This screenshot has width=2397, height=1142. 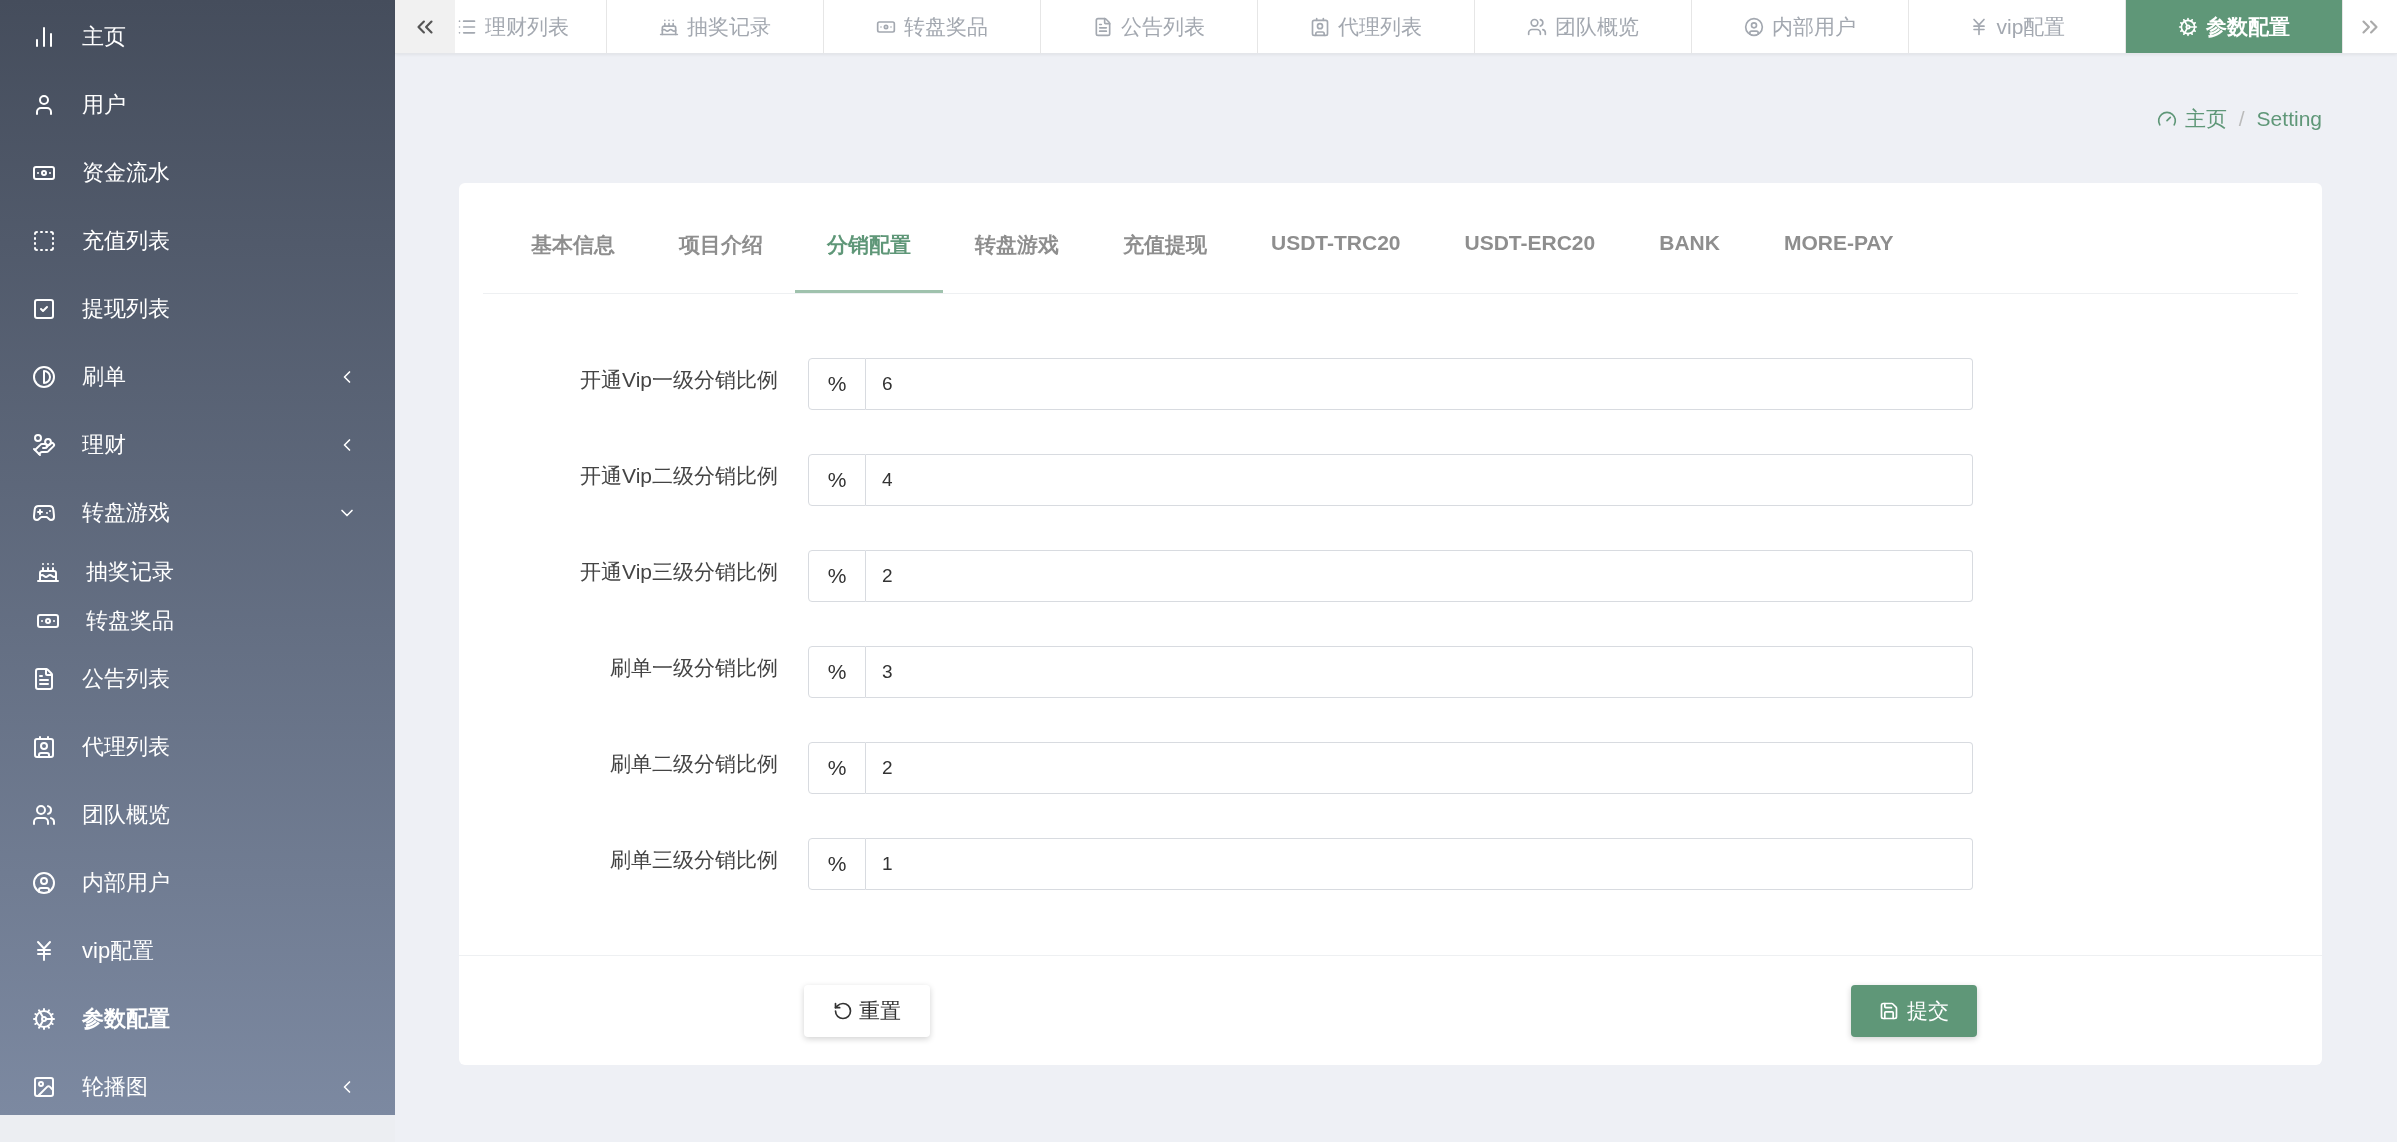 I want to click on submit-button: 提交, so click(x=1914, y=1010).